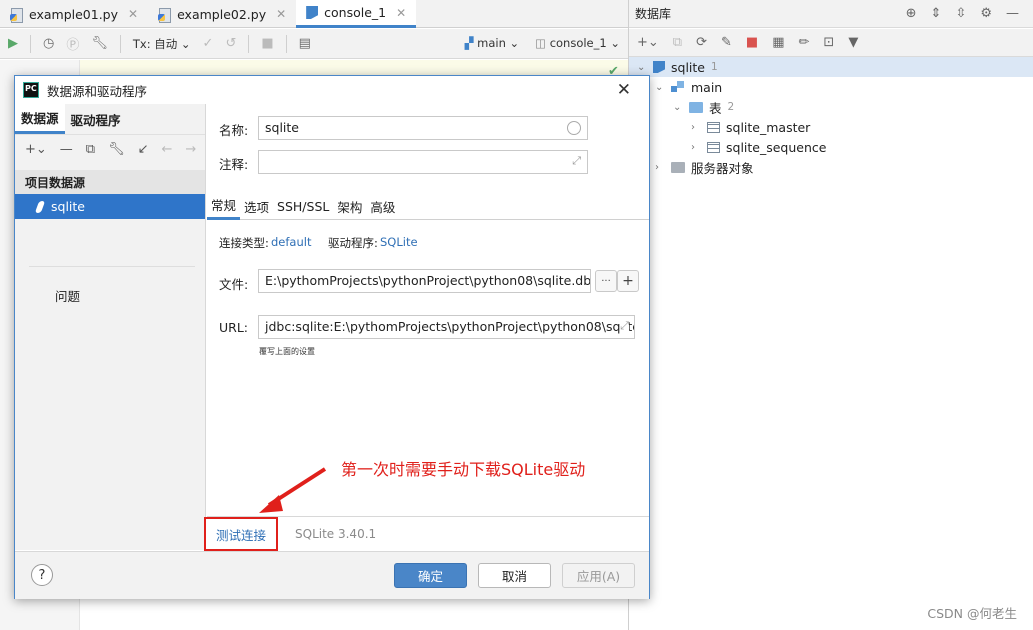 The height and width of the screenshot is (630, 1033). I want to click on project-datasources-group: 项目数据源, so click(110, 182).